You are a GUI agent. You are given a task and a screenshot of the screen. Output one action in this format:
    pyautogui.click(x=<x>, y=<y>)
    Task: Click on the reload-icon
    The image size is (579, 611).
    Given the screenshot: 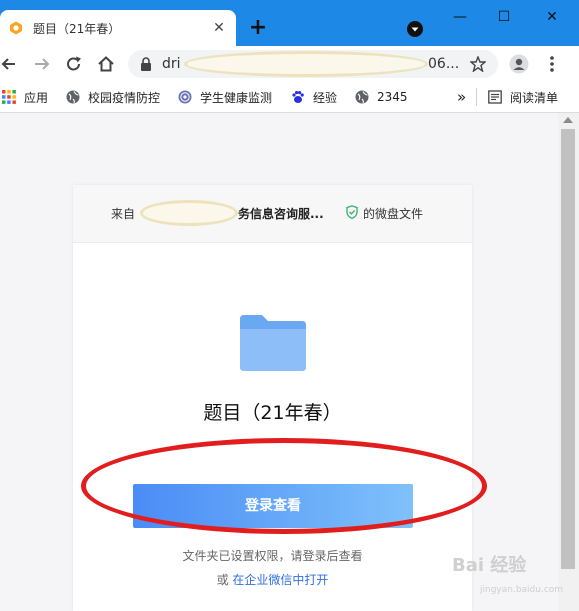 What is the action you would take?
    pyautogui.click(x=74, y=64)
    